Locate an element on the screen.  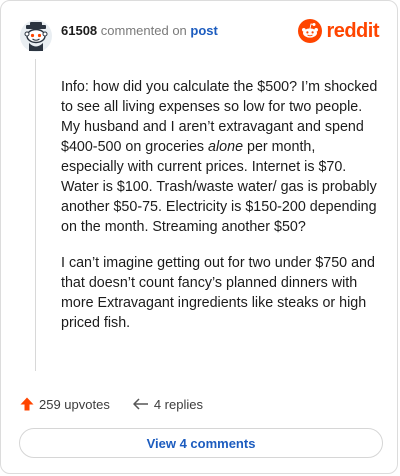
comment-header: 61508 commented on post reddit is located at coordinates (199, 35).